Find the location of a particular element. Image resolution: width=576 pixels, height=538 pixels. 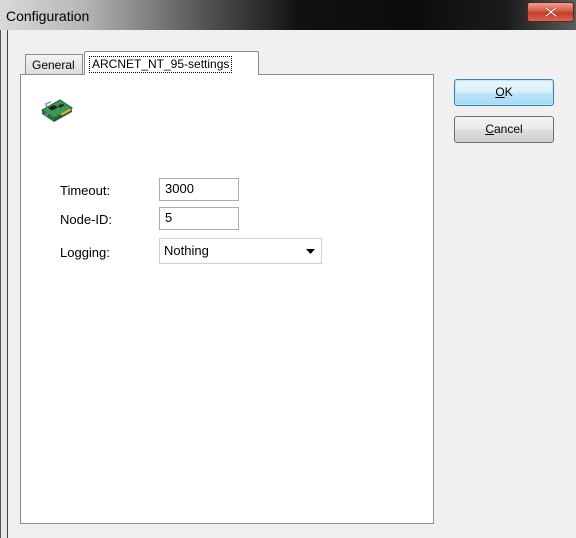

title-bar: Configuration is located at coordinates (288, 15).